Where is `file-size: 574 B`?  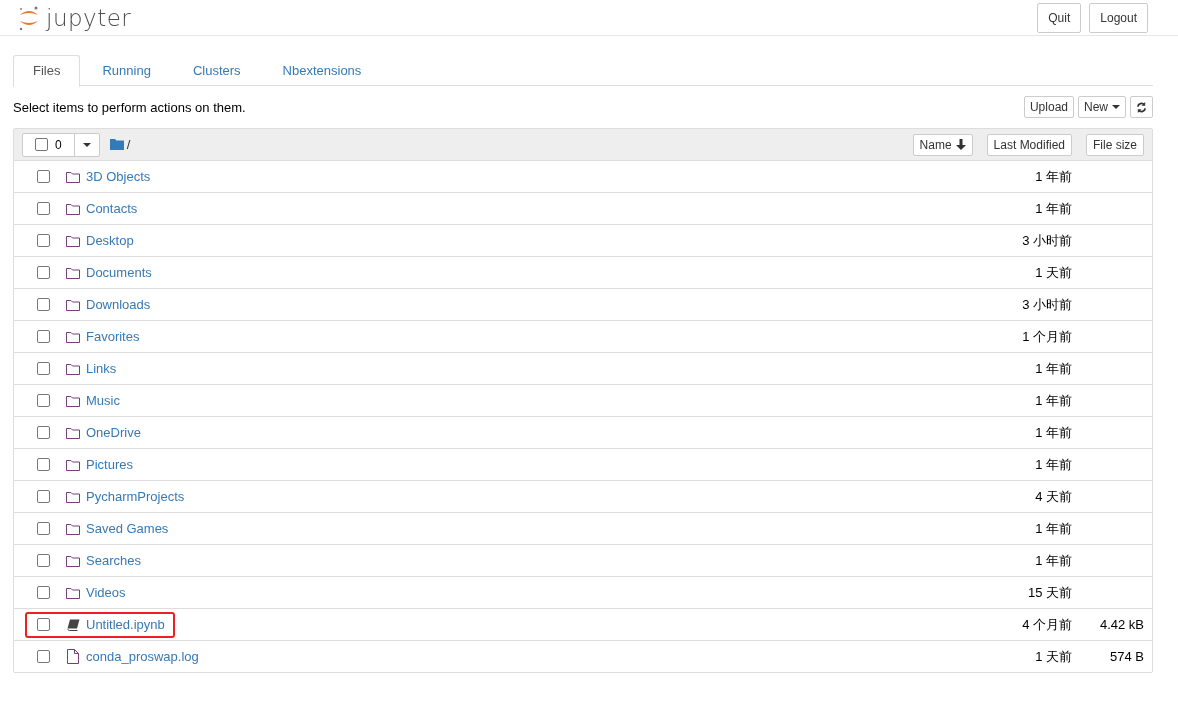 file-size: 574 B is located at coordinates (1127, 656).